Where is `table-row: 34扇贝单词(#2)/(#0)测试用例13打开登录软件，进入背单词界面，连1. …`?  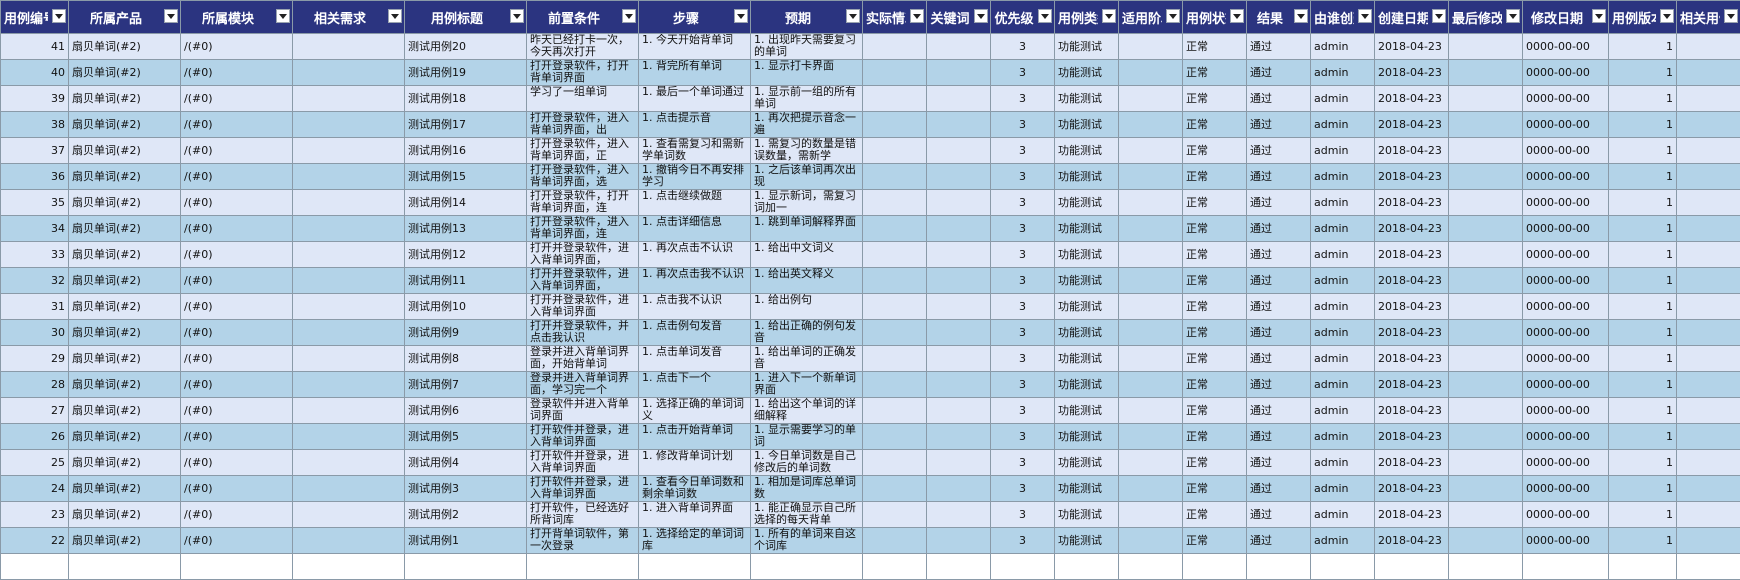
table-row: 34扇贝单词(#2)/(#0)测试用例13打开登录软件，进入背单词界面，连1. … is located at coordinates (870, 229).